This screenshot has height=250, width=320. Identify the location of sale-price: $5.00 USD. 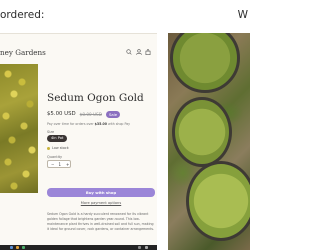
(61, 114).